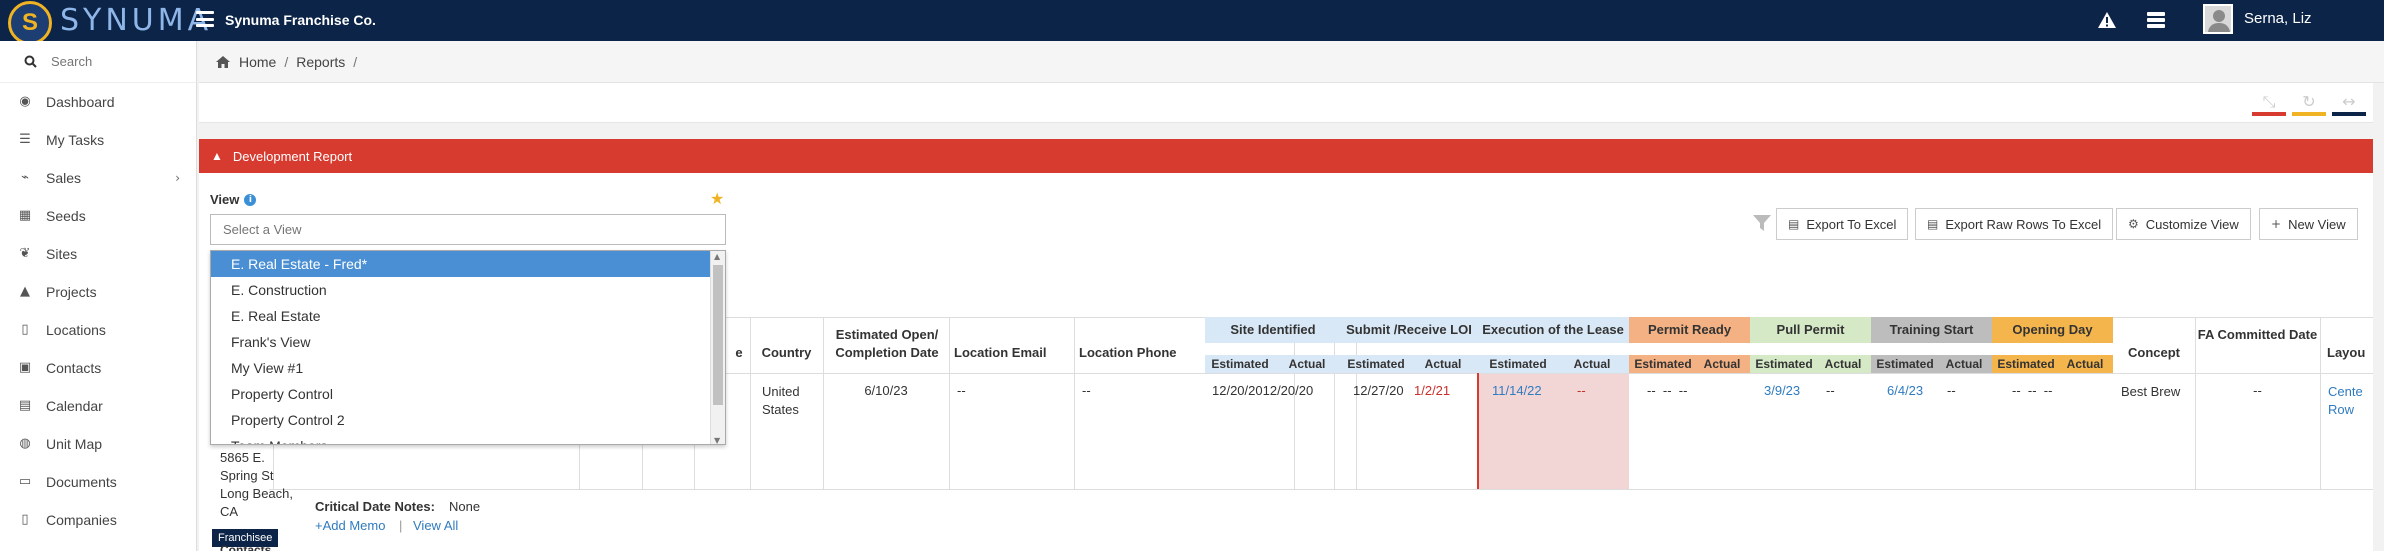 Image resolution: width=2384 pixels, height=551 pixels. I want to click on sidebar-item-label: Projects, so click(71, 292).